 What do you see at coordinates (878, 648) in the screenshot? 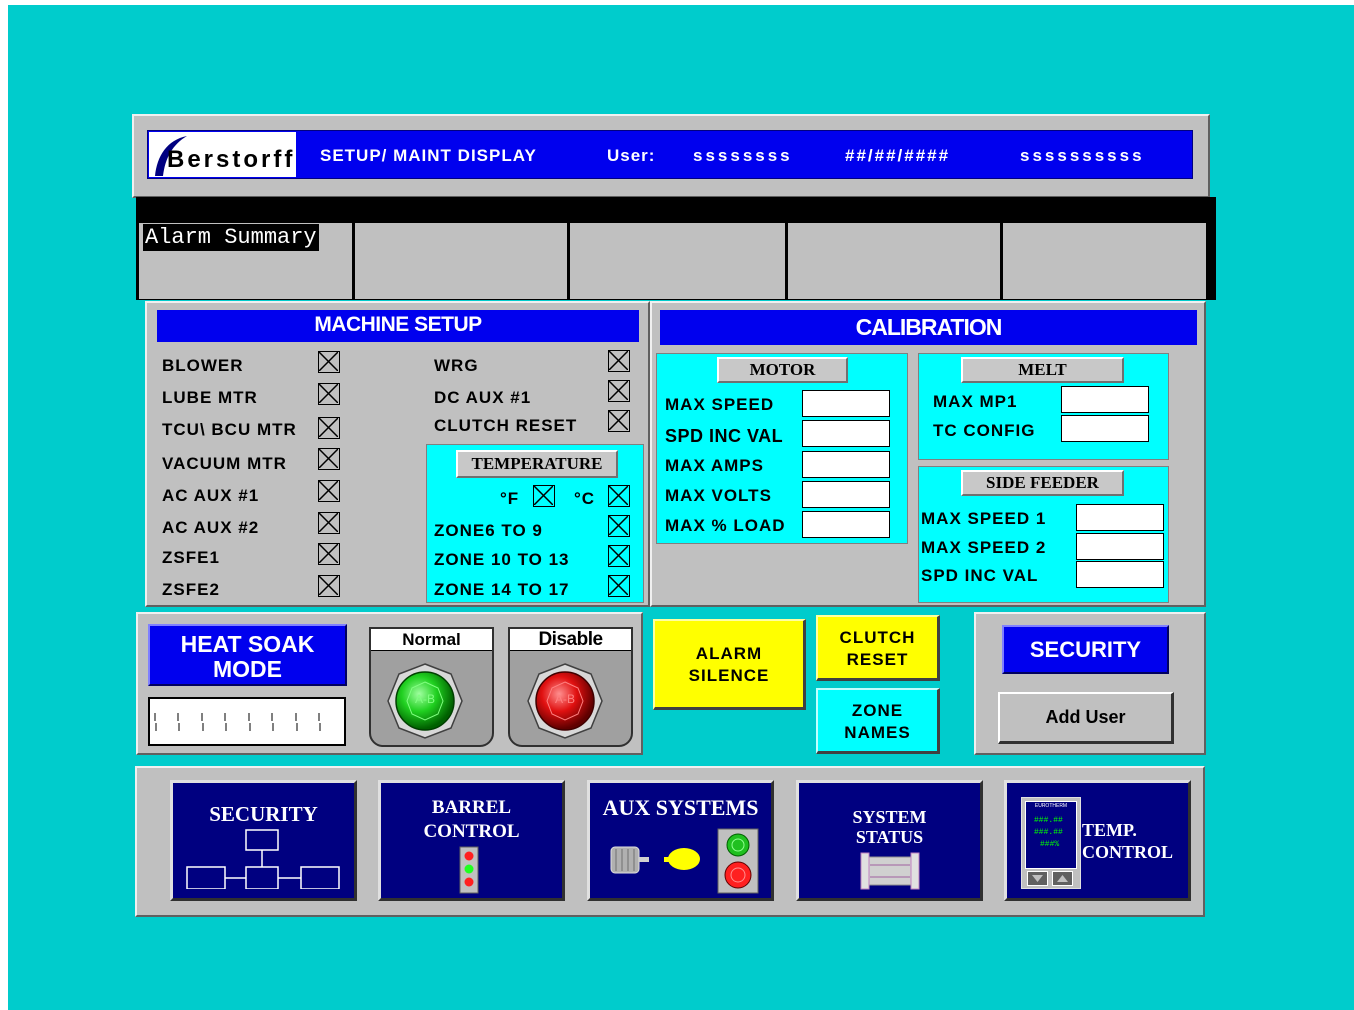
I see `clutch-reset-button: CLUTCH RESET` at bounding box center [878, 648].